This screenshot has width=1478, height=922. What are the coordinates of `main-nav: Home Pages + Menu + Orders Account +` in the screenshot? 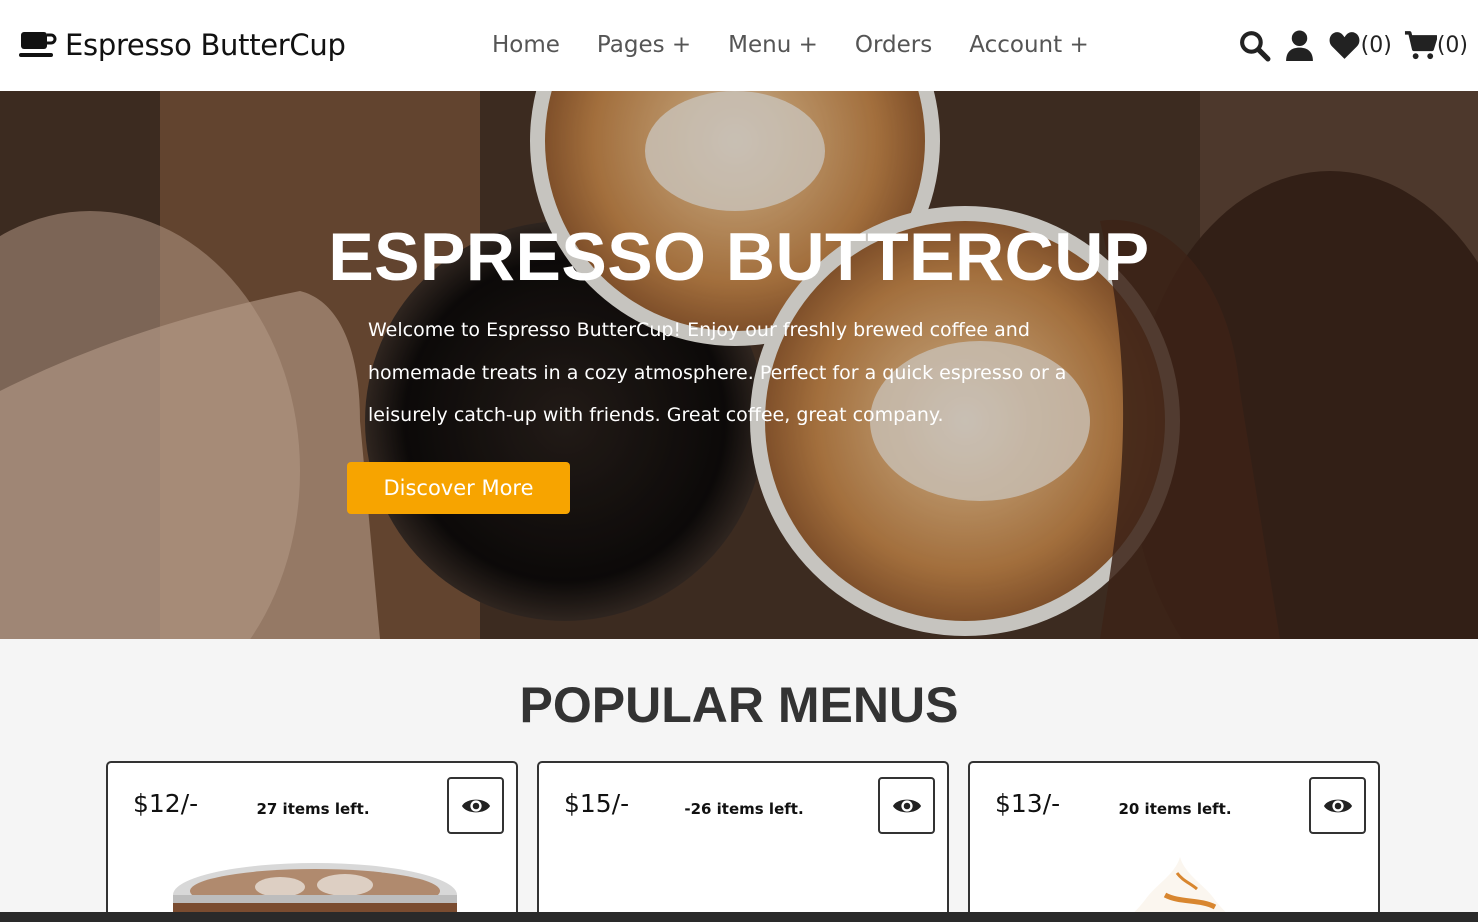 It's located at (790, 45).